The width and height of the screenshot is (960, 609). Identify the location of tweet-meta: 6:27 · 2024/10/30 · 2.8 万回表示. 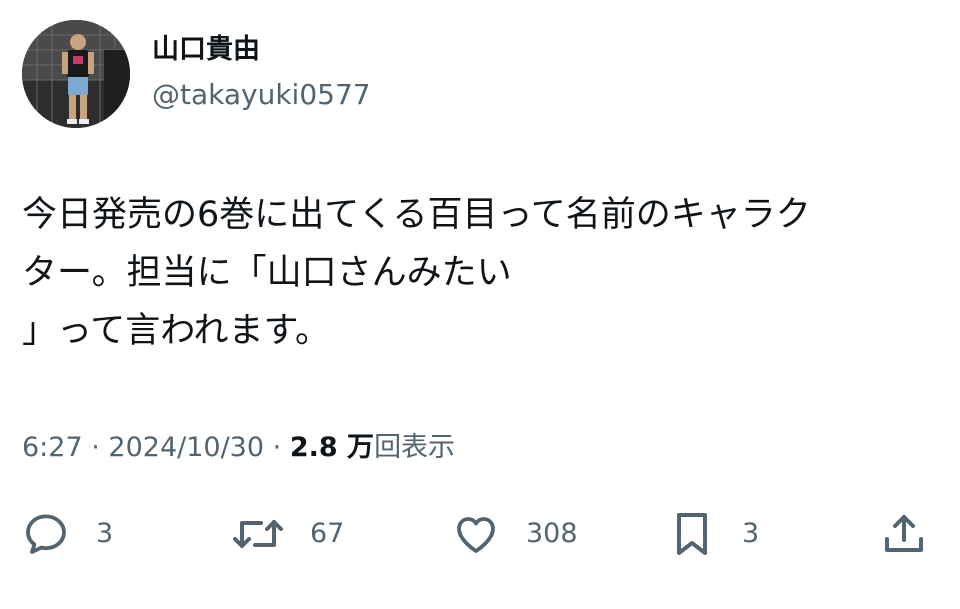
(238, 448).